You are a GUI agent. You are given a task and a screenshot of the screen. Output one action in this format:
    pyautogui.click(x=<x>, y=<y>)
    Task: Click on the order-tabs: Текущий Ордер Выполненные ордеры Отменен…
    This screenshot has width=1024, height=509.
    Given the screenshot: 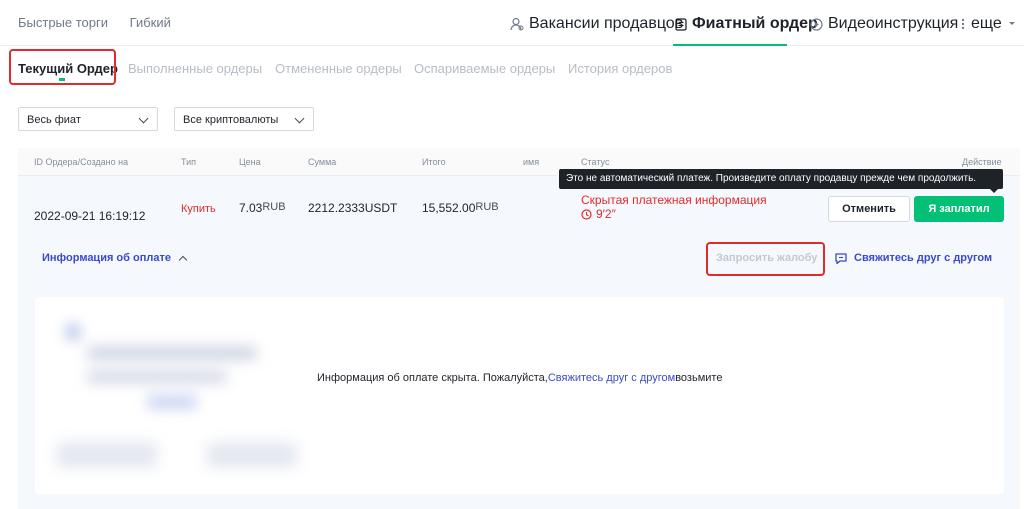 What is the action you would take?
    pyautogui.click(x=512, y=68)
    